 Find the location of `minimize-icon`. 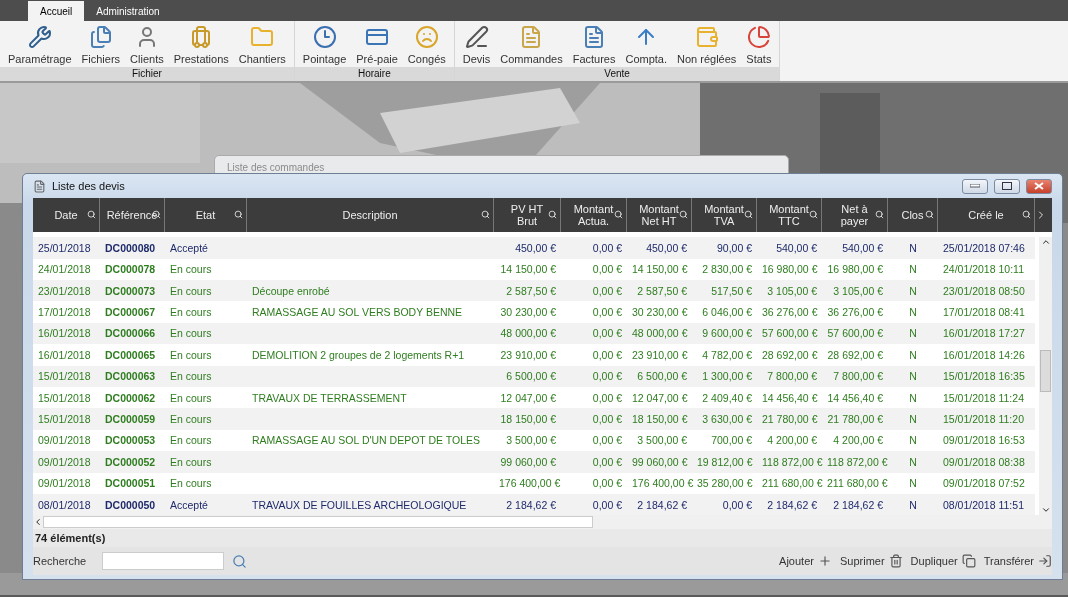

minimize-icon is located at coordinates (975, 186).